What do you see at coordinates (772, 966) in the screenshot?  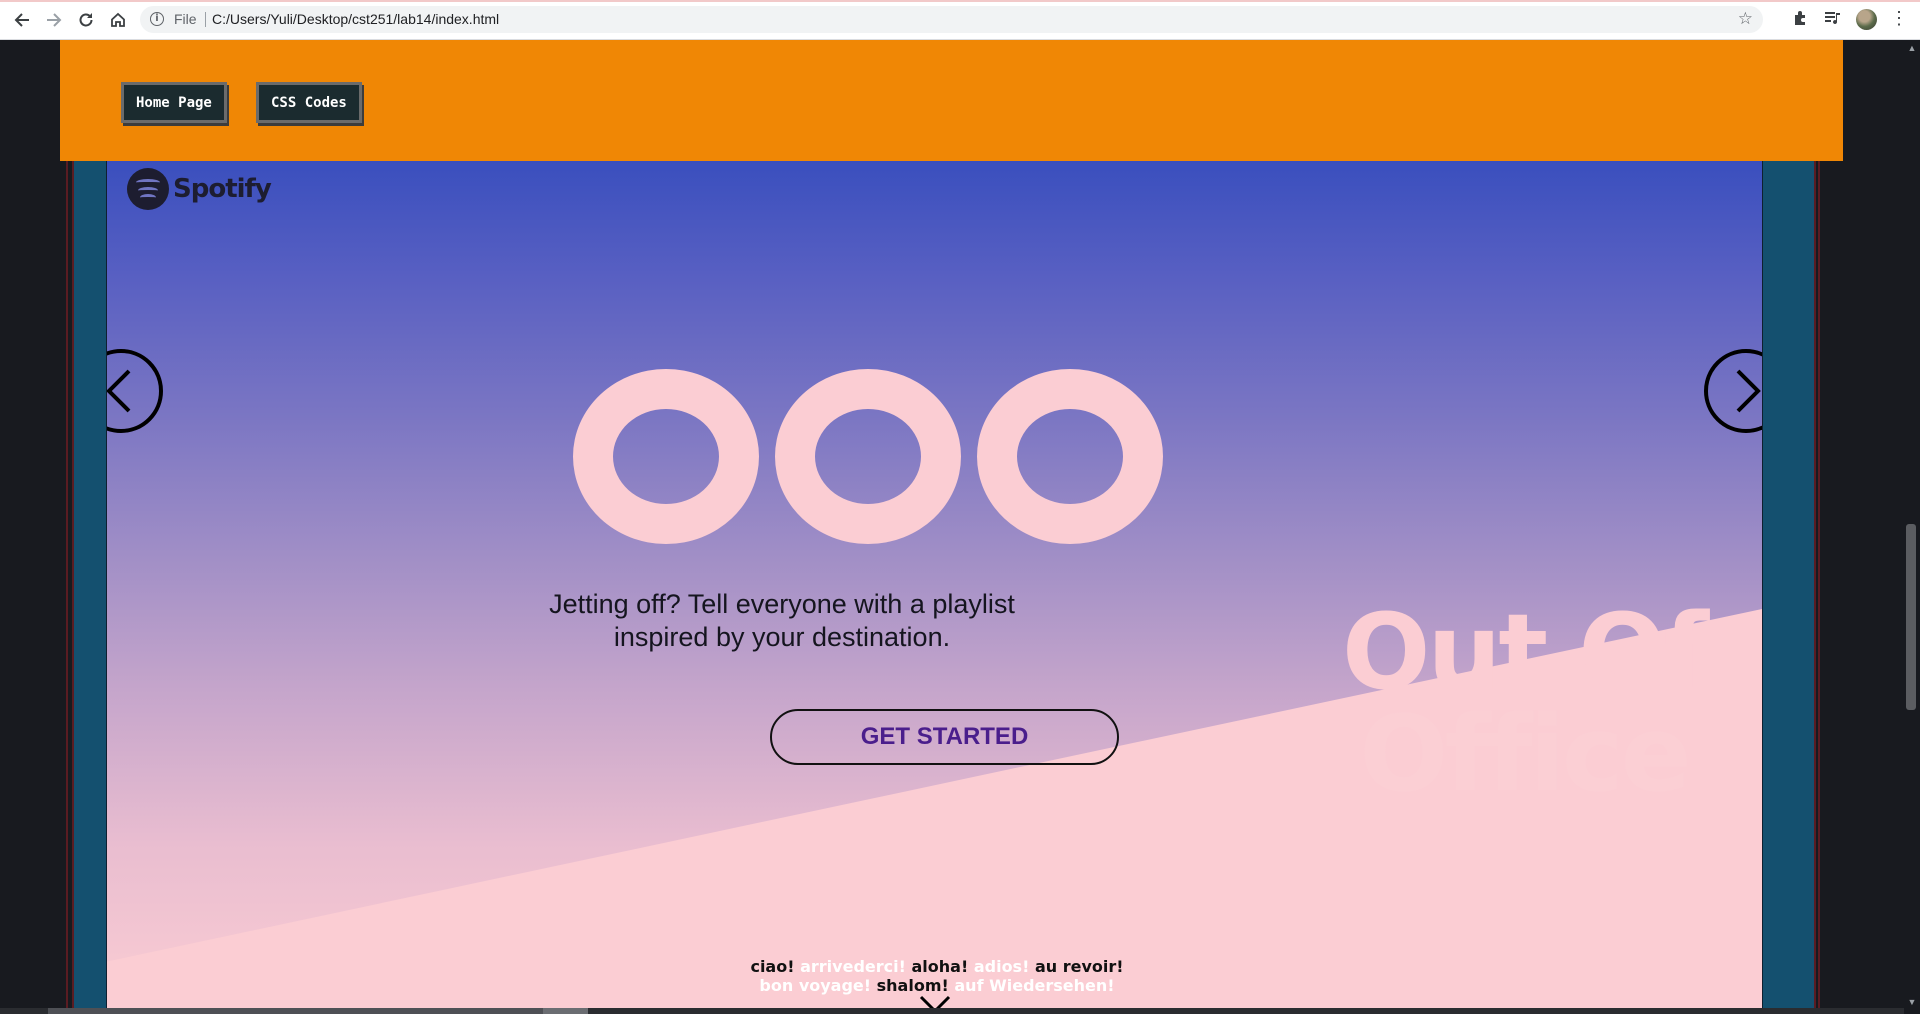 I see `greeting-word: ciao!` at bounding box center [772, 966].